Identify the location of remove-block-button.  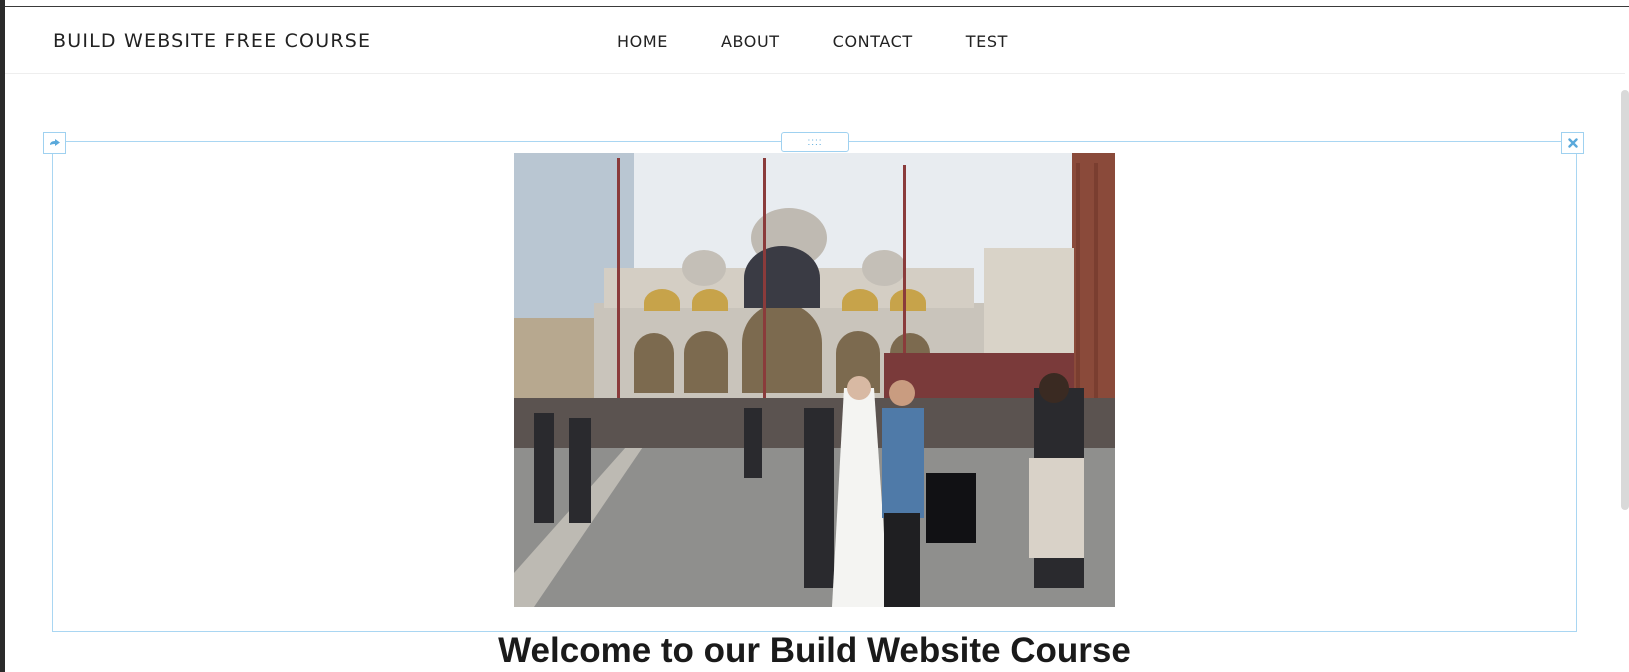
(1572, 143).